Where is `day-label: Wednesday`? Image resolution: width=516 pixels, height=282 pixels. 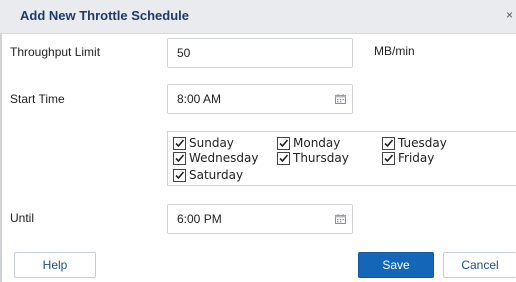 day-label: Wednesday is located at coordinates (224, 158).